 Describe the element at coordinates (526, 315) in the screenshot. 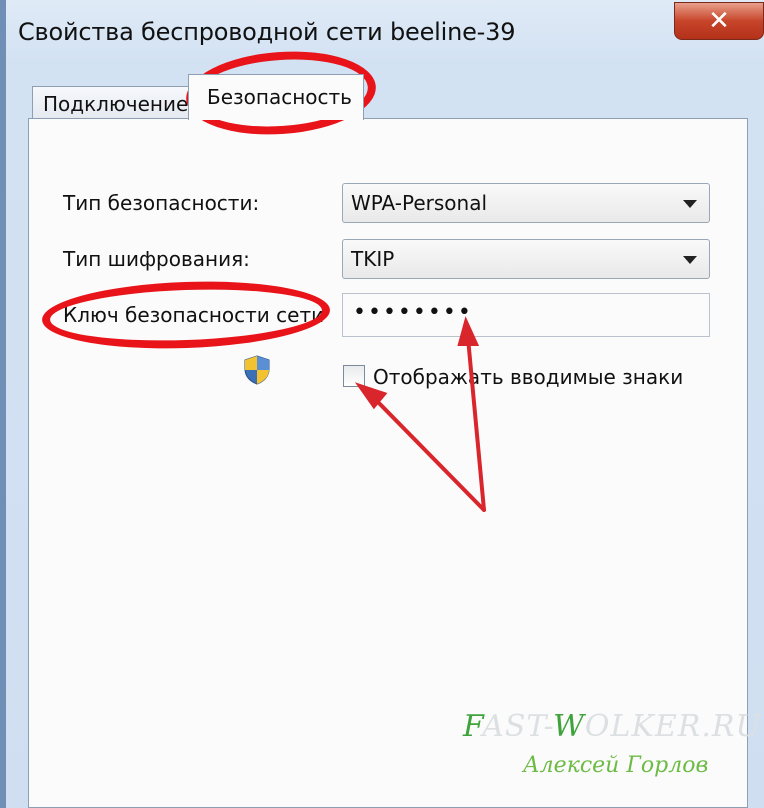

I see `network-key-input: ••••••••` at that location.